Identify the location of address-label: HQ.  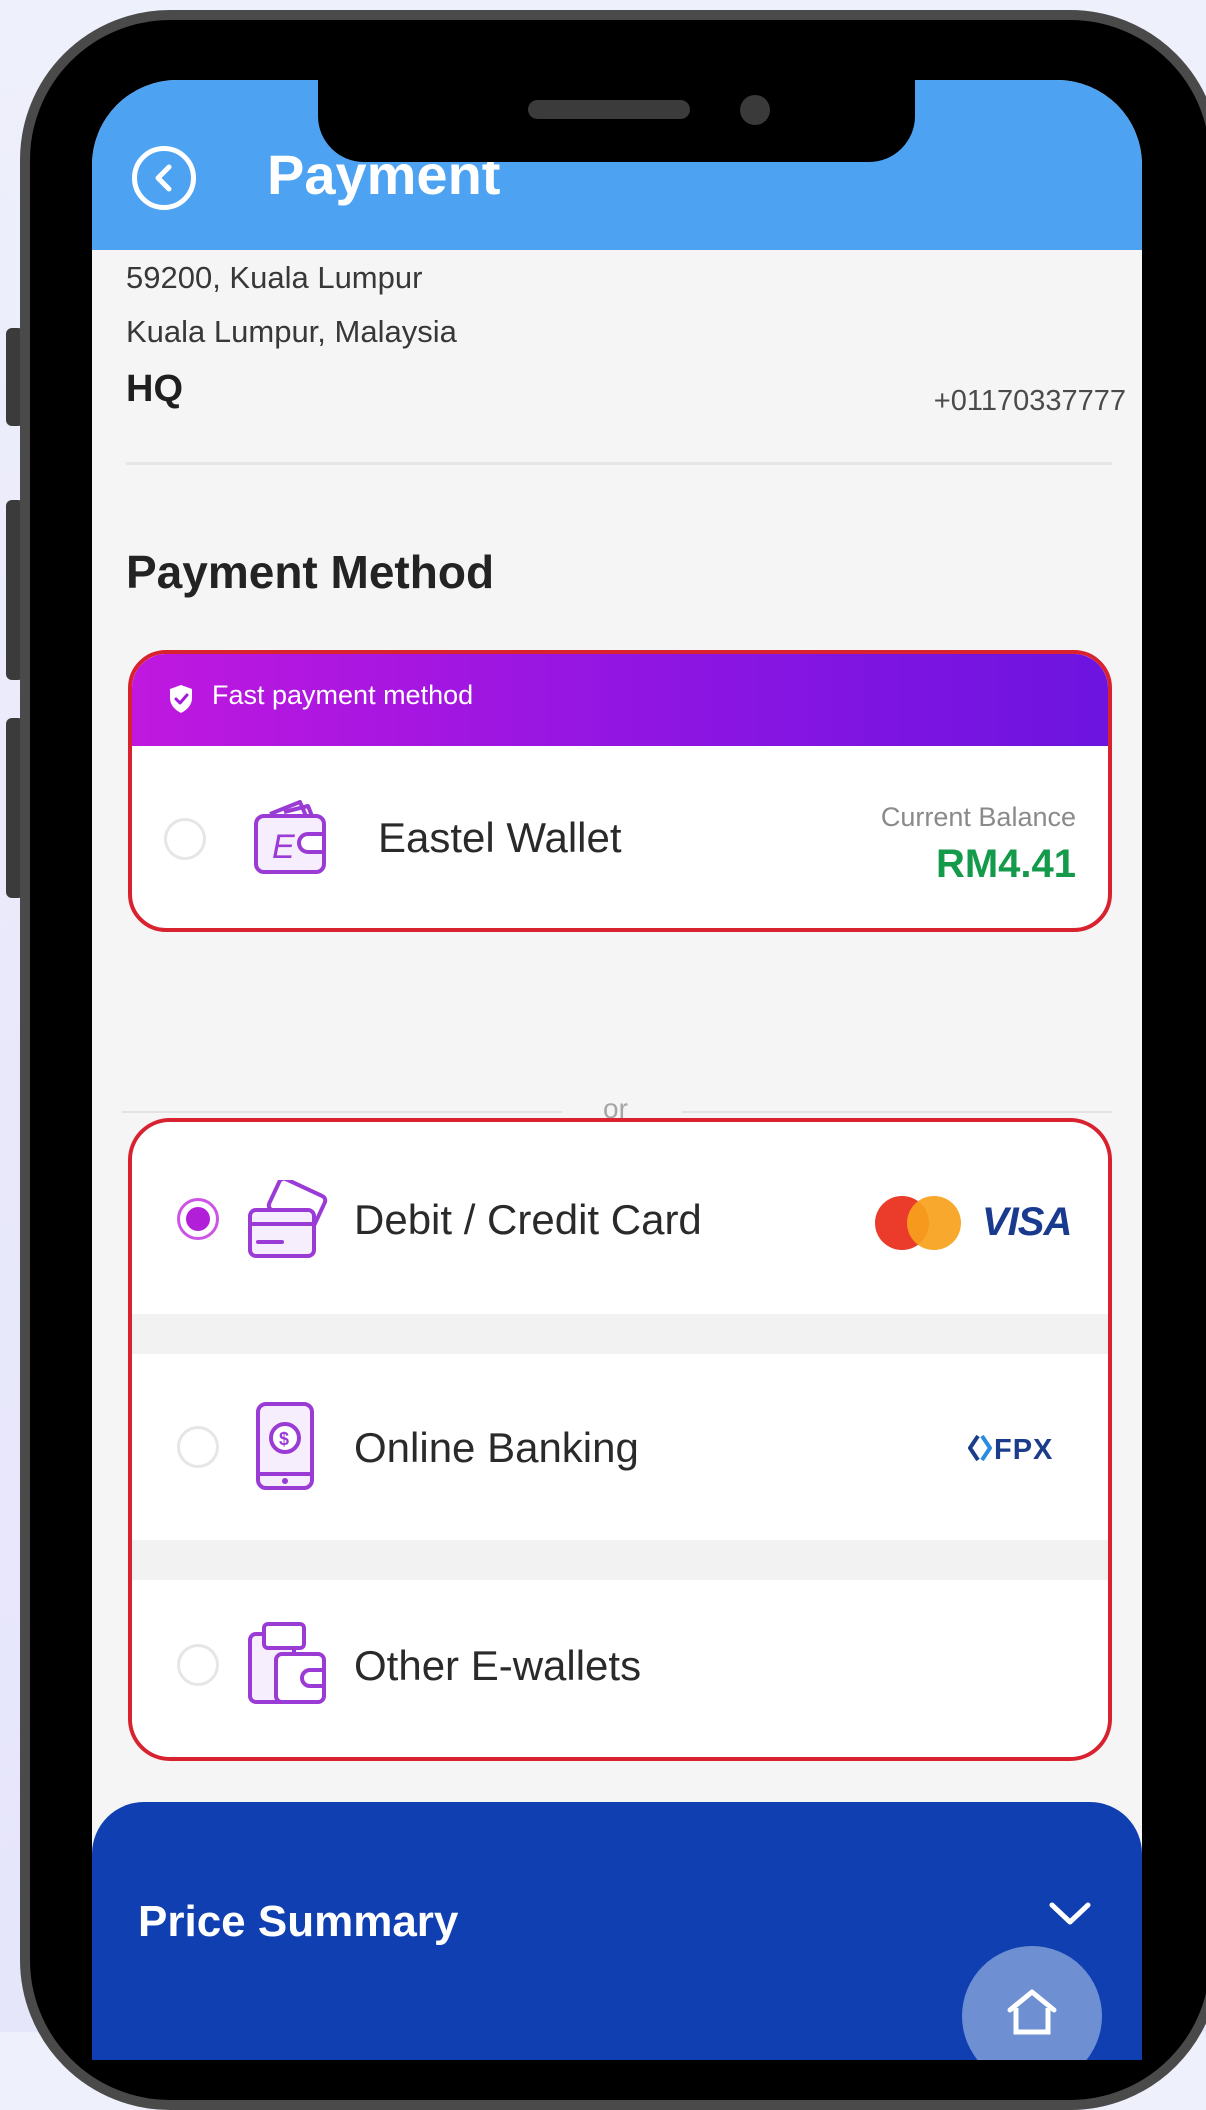
(154, 389).